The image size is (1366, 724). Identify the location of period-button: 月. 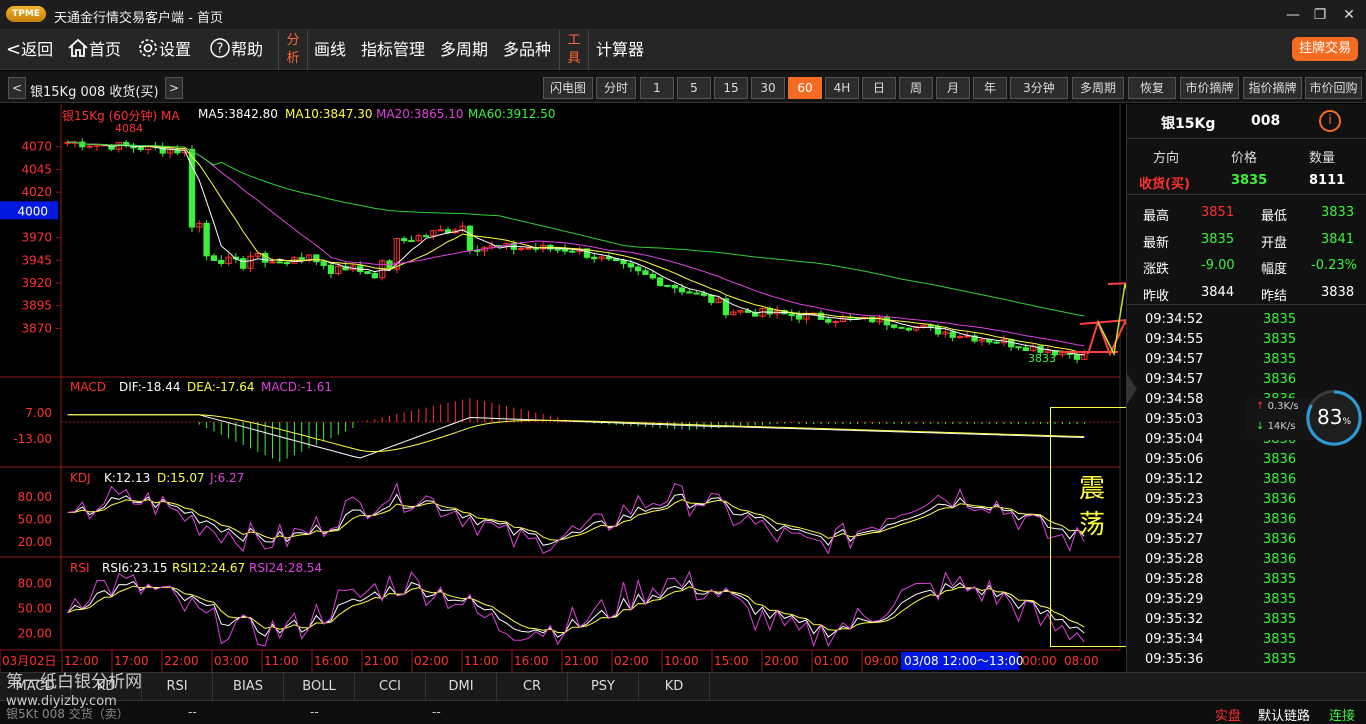
(953, 88).